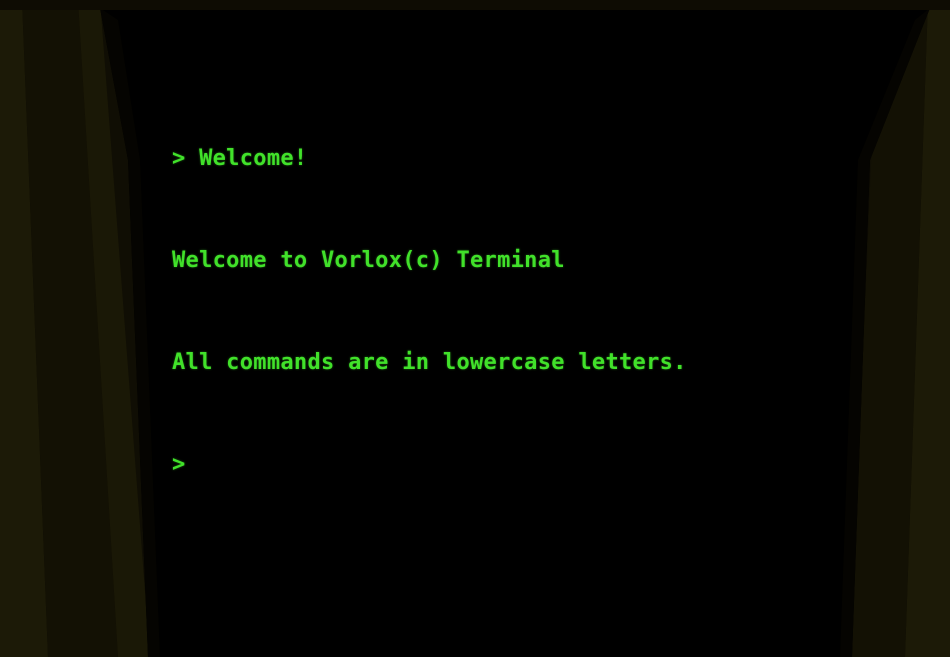 The width and height of the screenshot is (950, 657). Describe the element at coordinates (179, 464) in the screenshot. I see `prompt-symbol: >` at that location.